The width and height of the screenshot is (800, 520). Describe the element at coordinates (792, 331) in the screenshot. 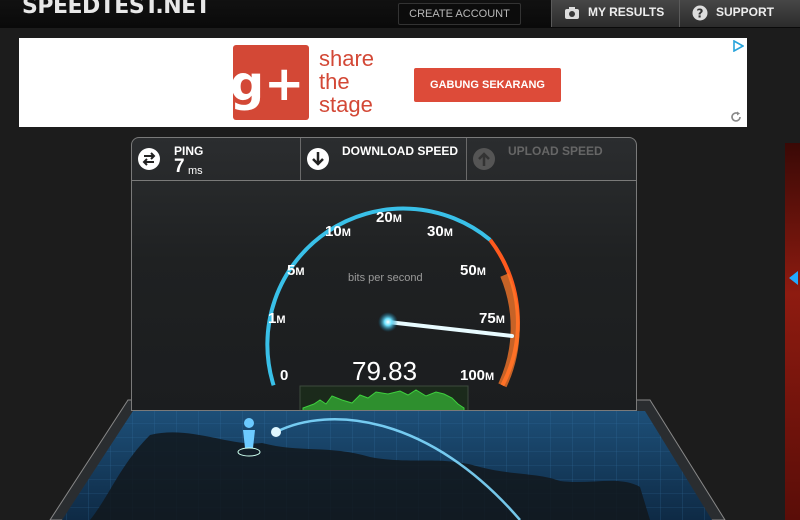

I see `side-ad-strip` at that location.